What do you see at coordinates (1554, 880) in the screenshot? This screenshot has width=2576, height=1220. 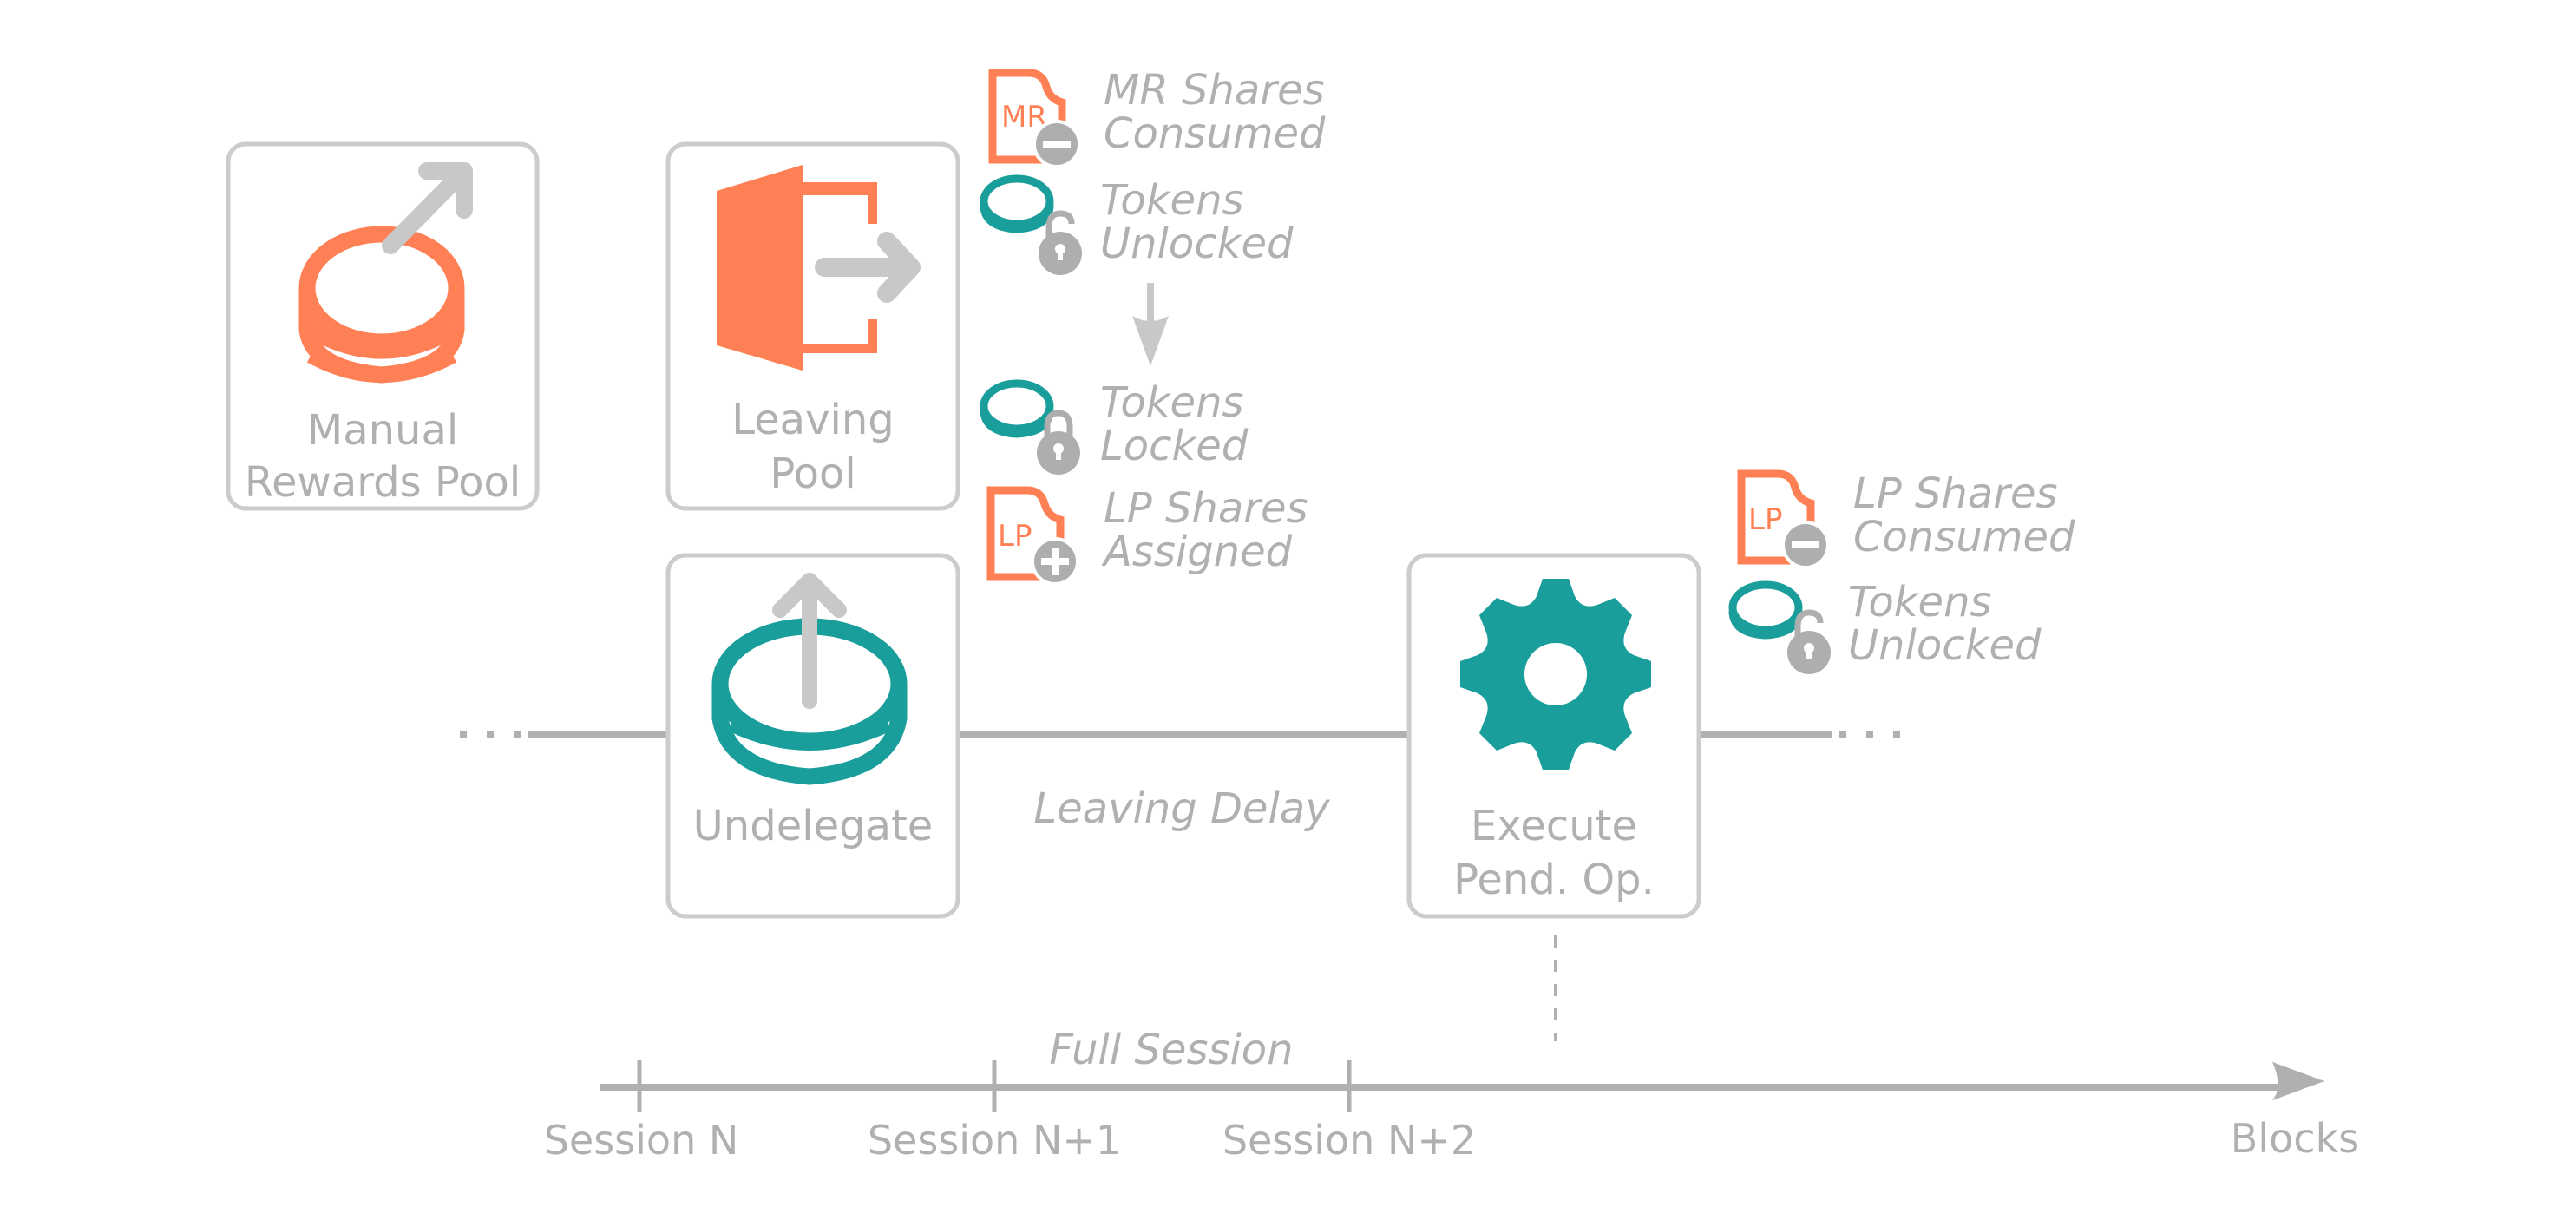 I see `step-label: Pend. Op.` at bounding box center [1554, 880].